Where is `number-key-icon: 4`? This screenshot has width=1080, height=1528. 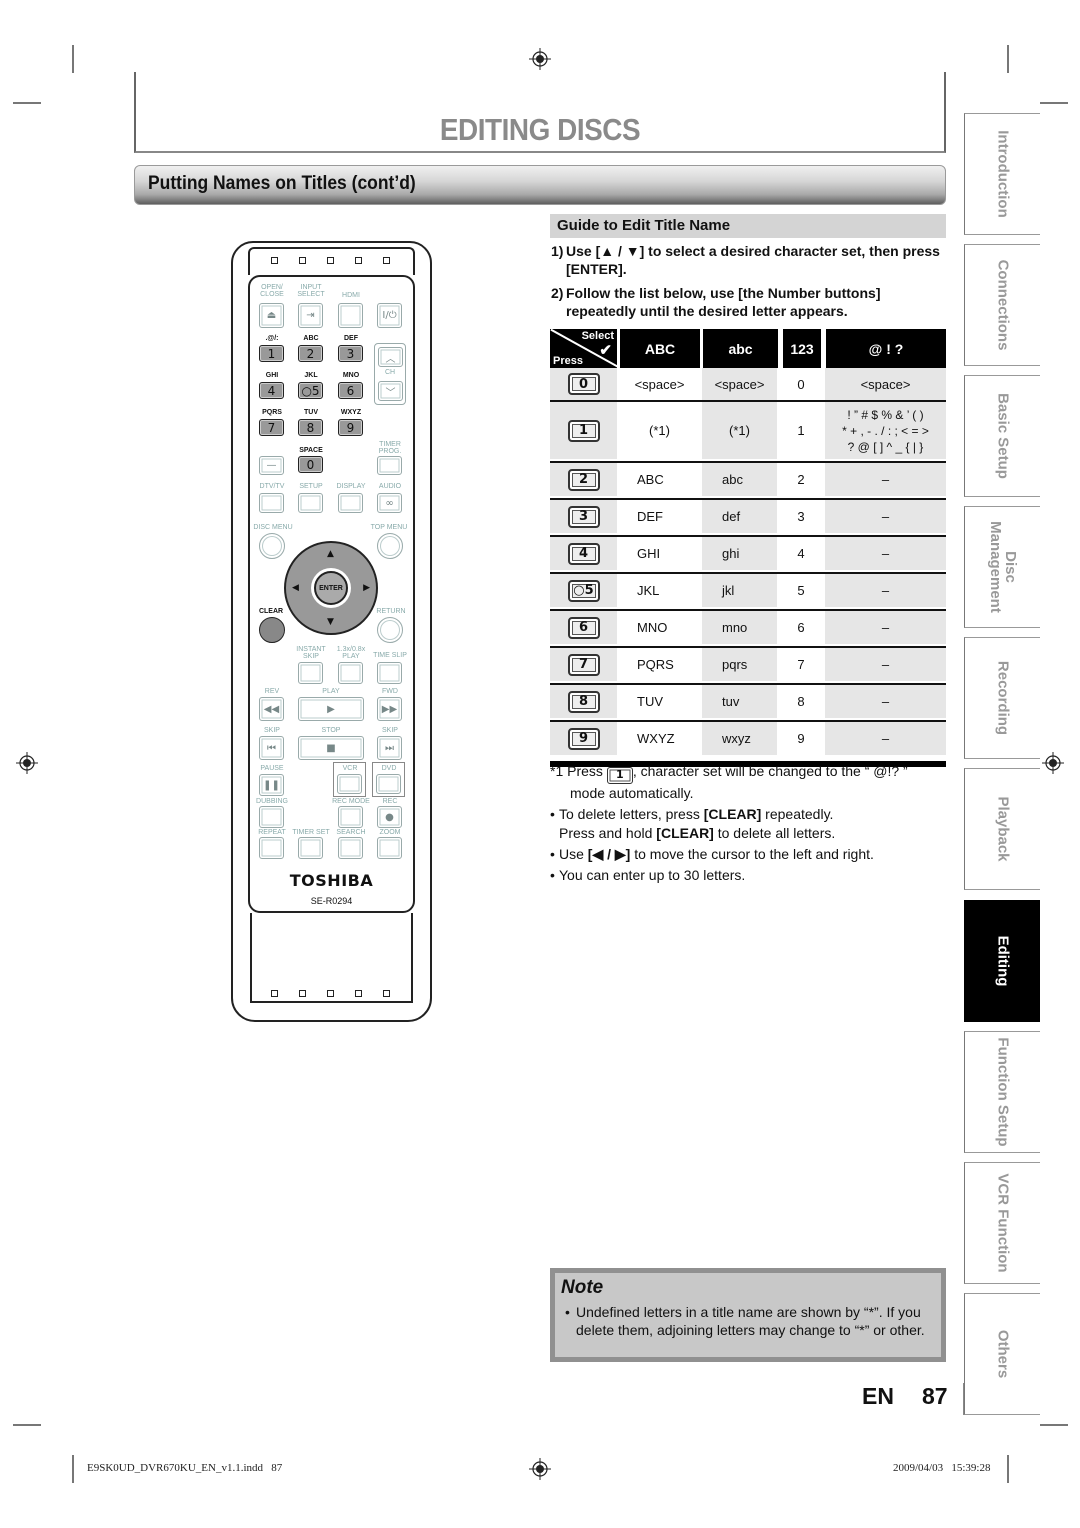 number-key-icon: 4 is located at coordinates (583, 553).